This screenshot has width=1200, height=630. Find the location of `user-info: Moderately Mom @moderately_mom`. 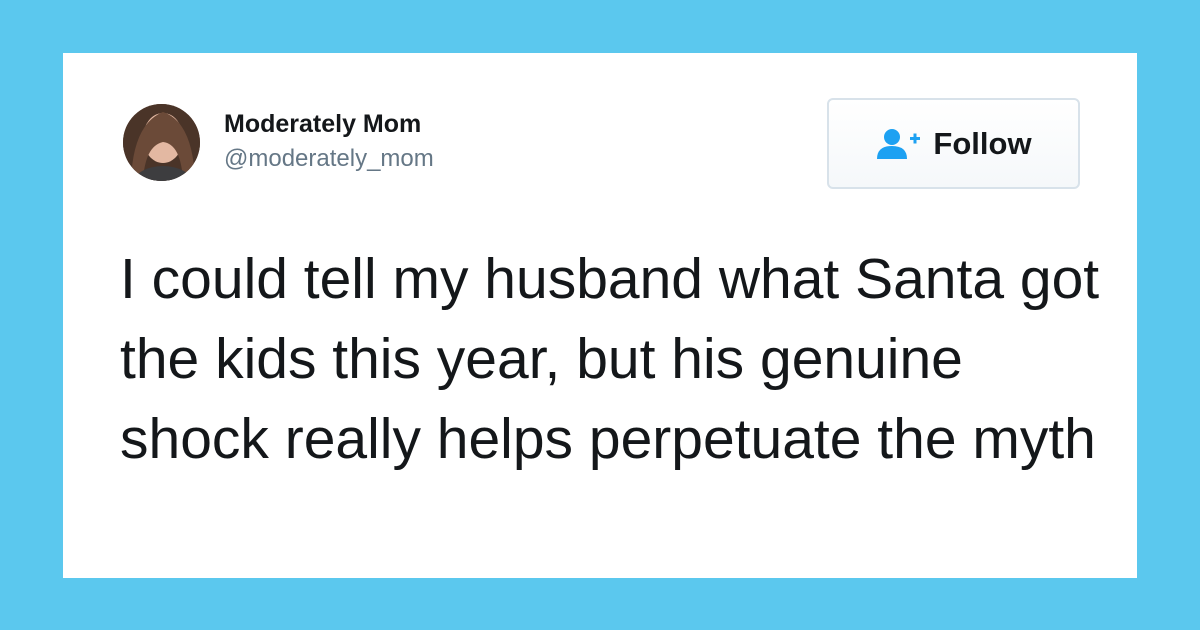

user-info: Moderately Mom @moderately_mom is located at coordinates (329, 141).